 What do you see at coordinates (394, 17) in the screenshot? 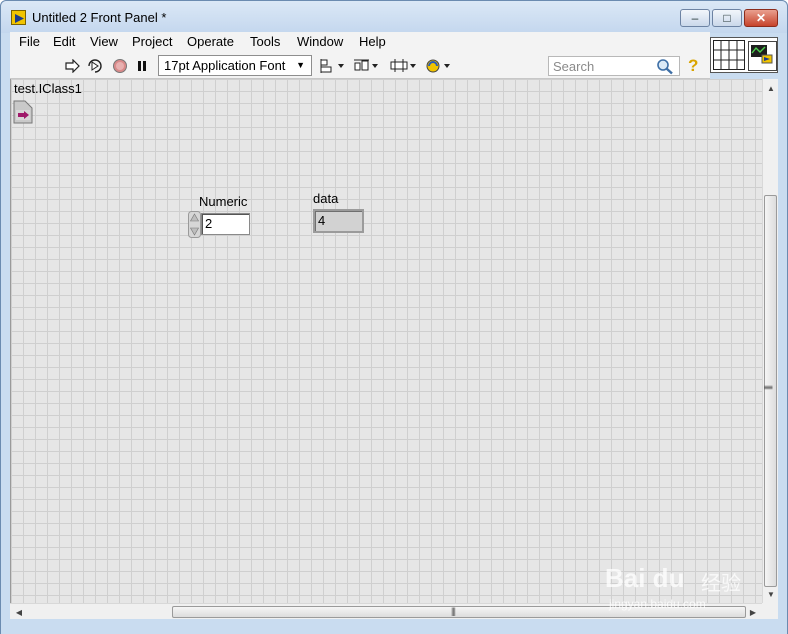
I see `title-bar: Untitled 2 Front Panel * – □ ✕` at bounding box center [394, 17].